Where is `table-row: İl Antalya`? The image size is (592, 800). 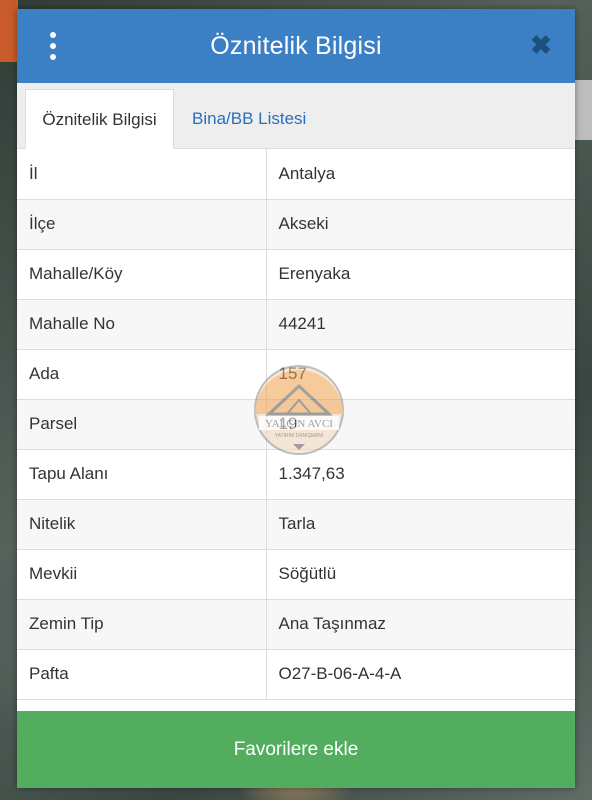
table-row: İl Antalya is located at coordinates (296, 174).